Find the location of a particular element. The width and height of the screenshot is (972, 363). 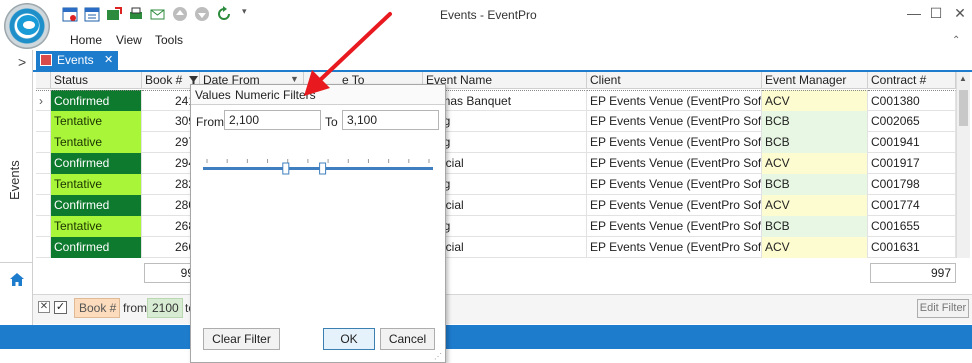

resize-grip-icon: ⋰ is located at coordinates (438, 356).